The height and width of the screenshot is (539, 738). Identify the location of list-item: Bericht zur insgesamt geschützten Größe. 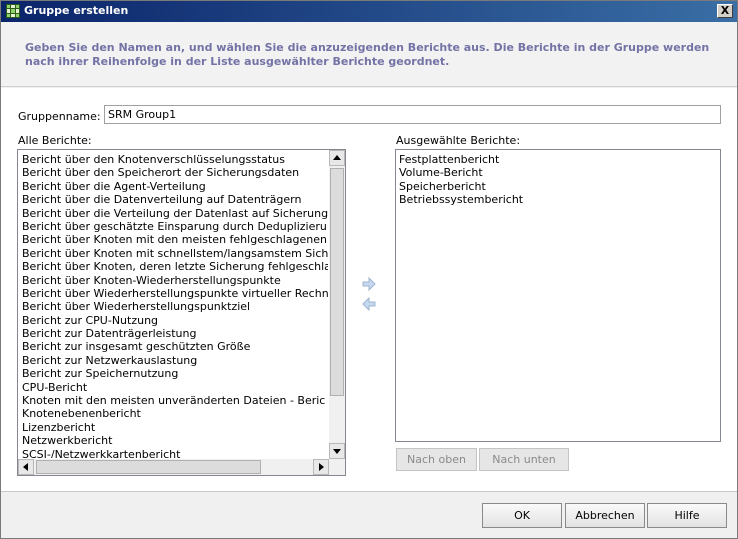
(175, 346).